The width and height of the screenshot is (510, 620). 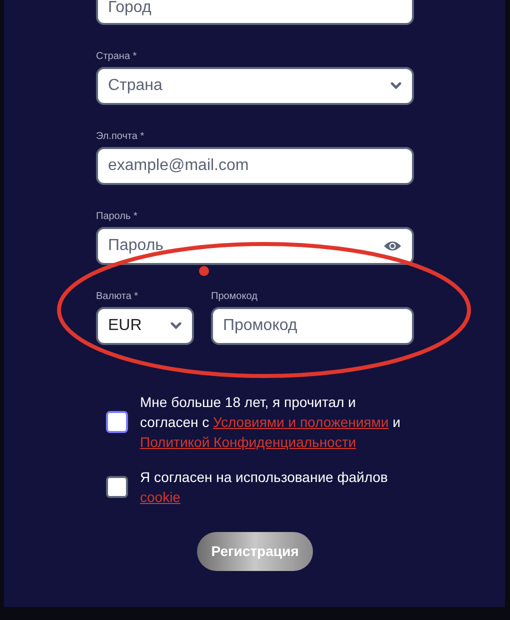 I want to click on currency-select: EUR, so click(x=145, y=326).